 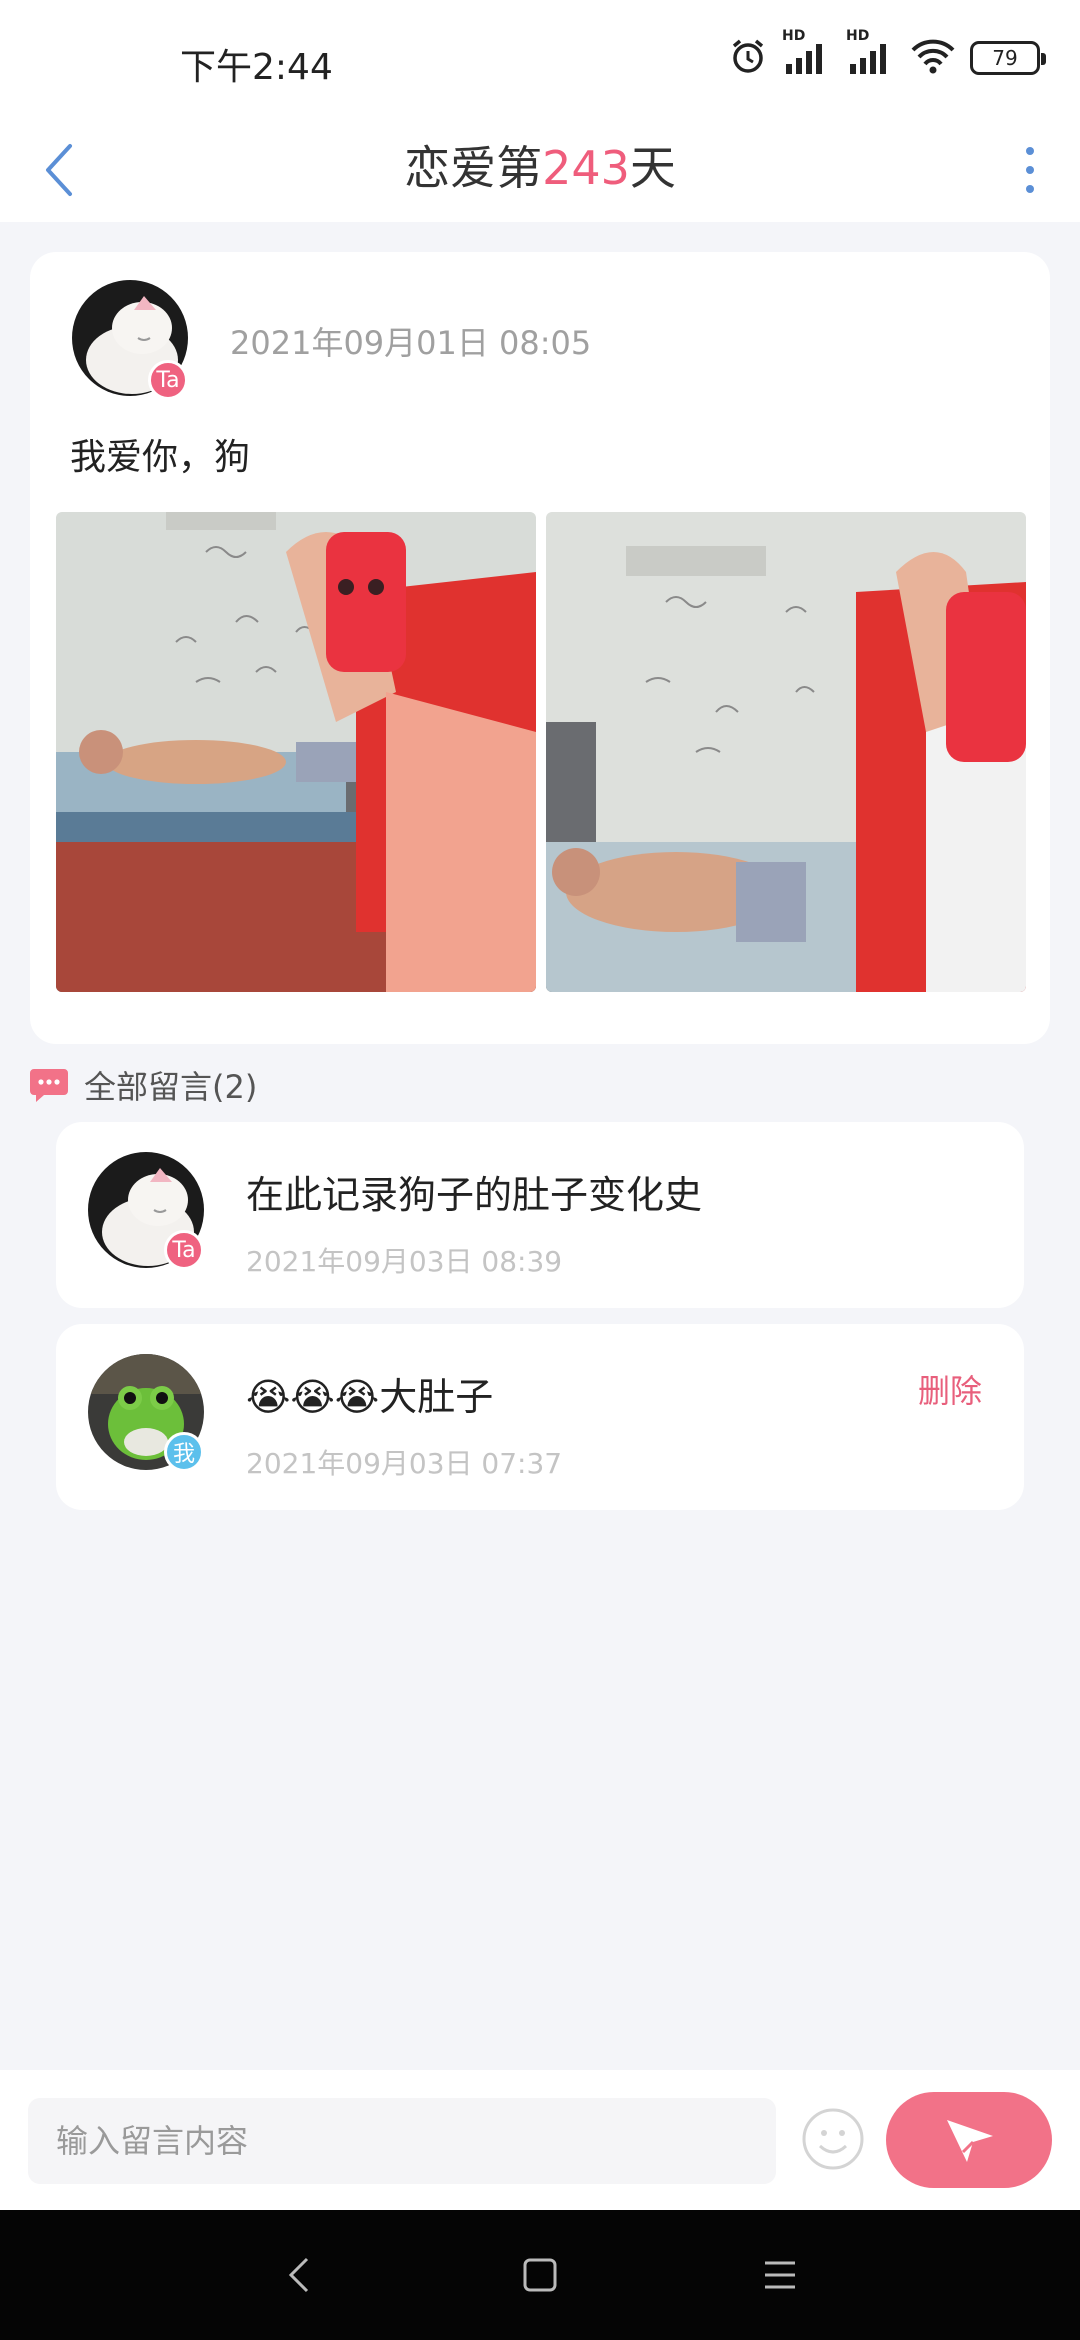 I want to click on nav-menu-button, so click(x=780, y=2275).